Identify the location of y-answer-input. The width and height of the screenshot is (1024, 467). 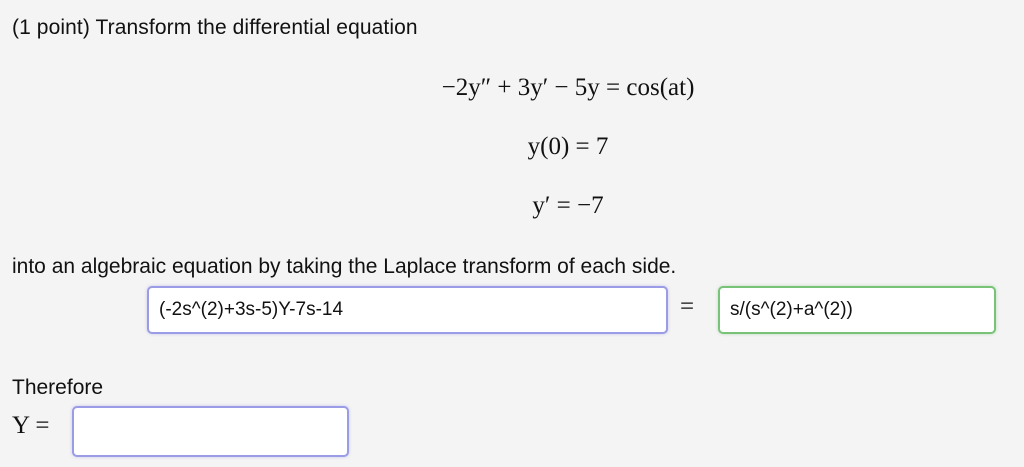
(210, 431).